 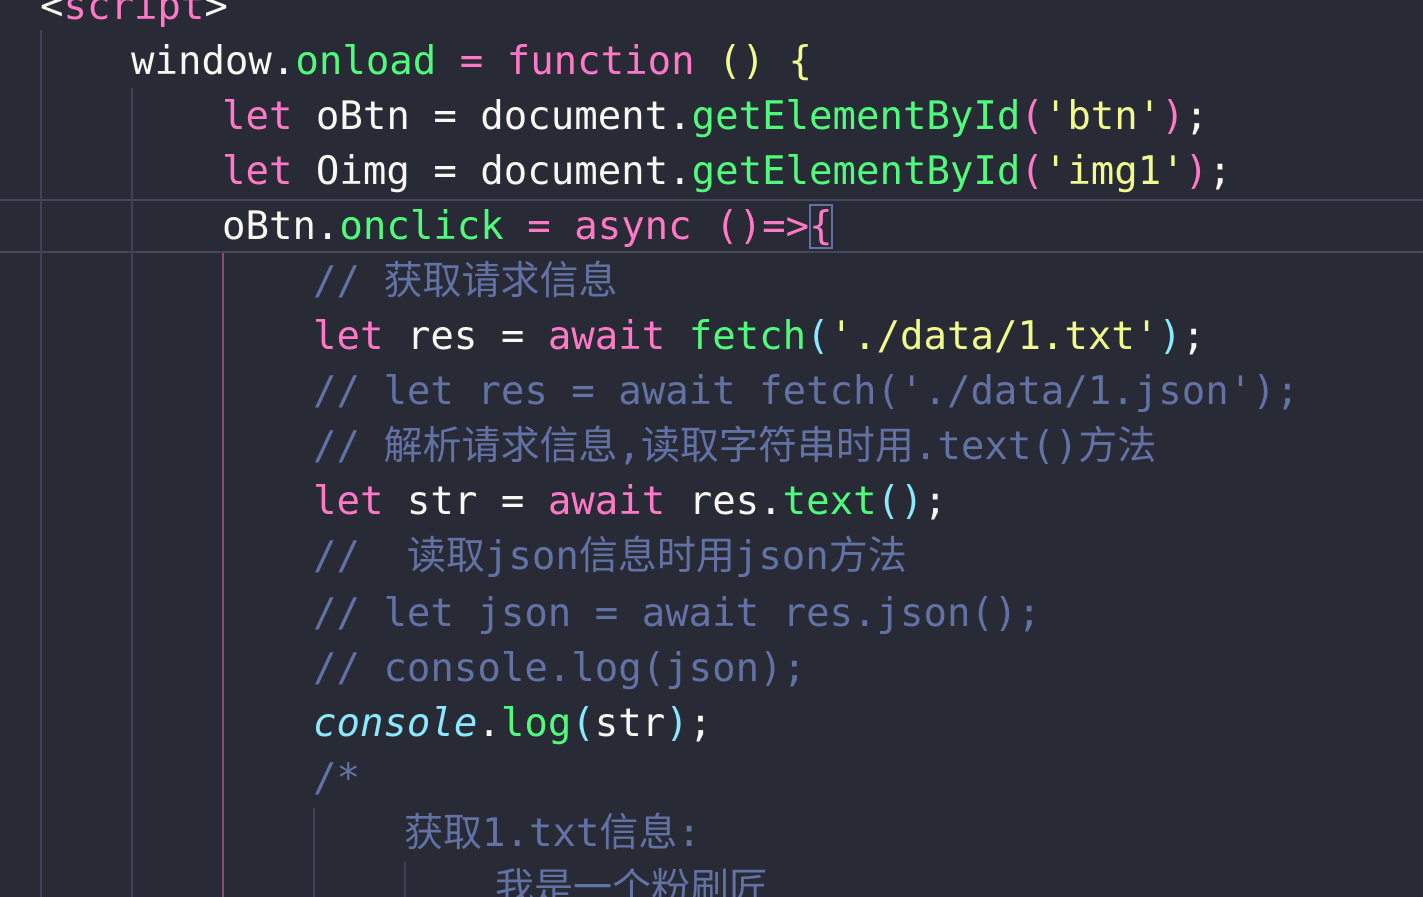 I want to click on comment: // let json = await res.json();, so click(x=677, y=613).